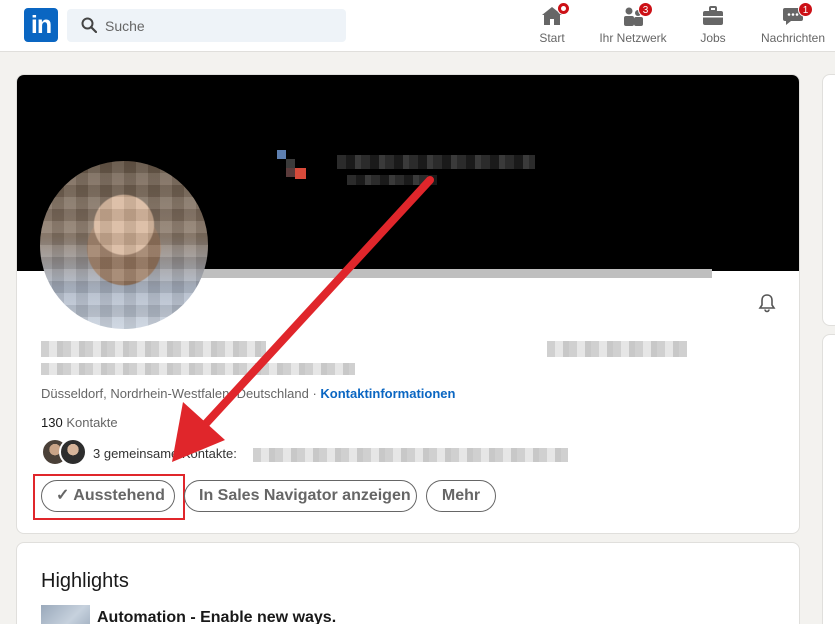 The image size is (835, 624). I want to click on messaging-icon: 1, so click(797, 15).